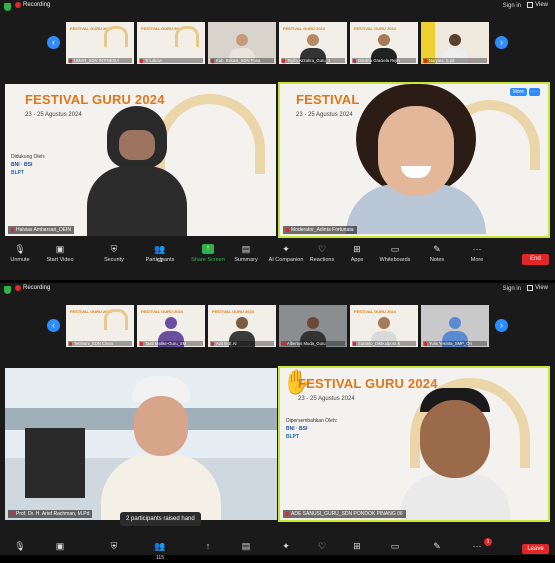  What do you see at coordinates (455, 43) in the screenshot?
I see `participant-thumbnail: Nuryani, S.pd` at bounding box center [455, 43].